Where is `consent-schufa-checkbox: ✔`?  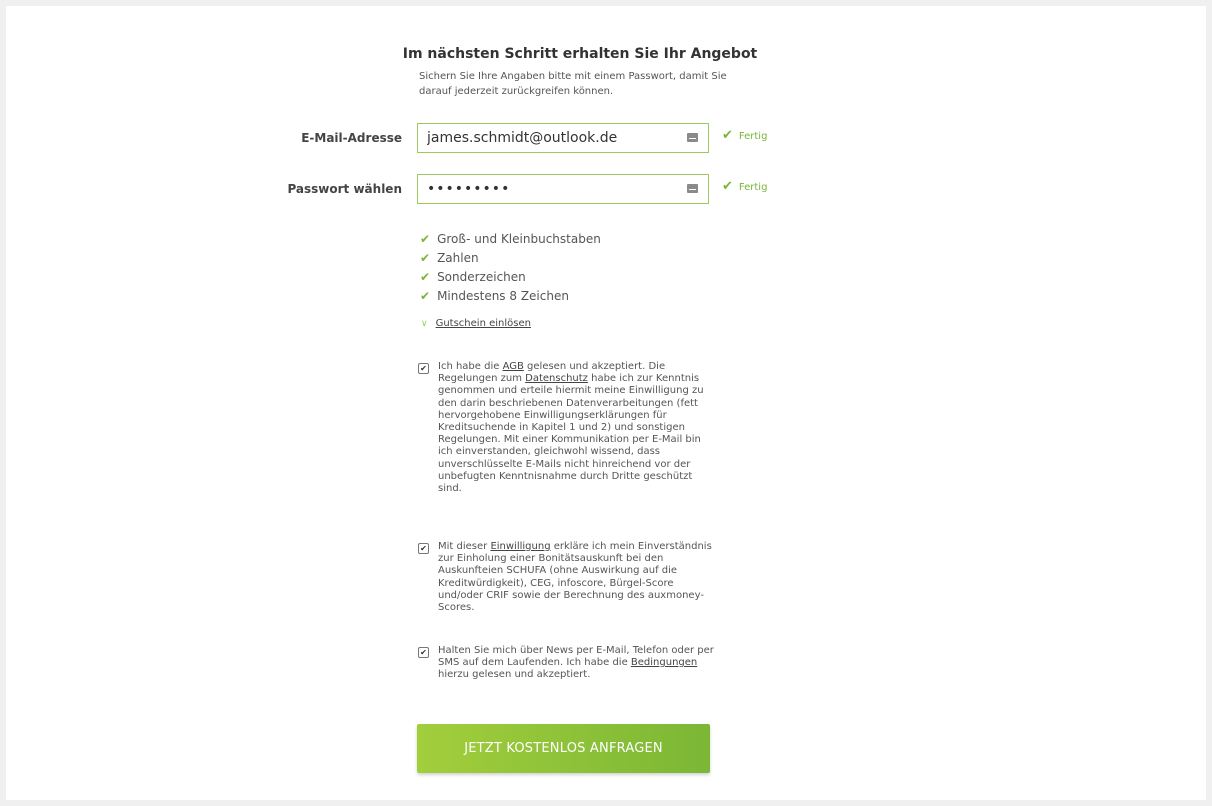
consent-schufa-checkbox: ✔ is located at coordinates (423, 548).